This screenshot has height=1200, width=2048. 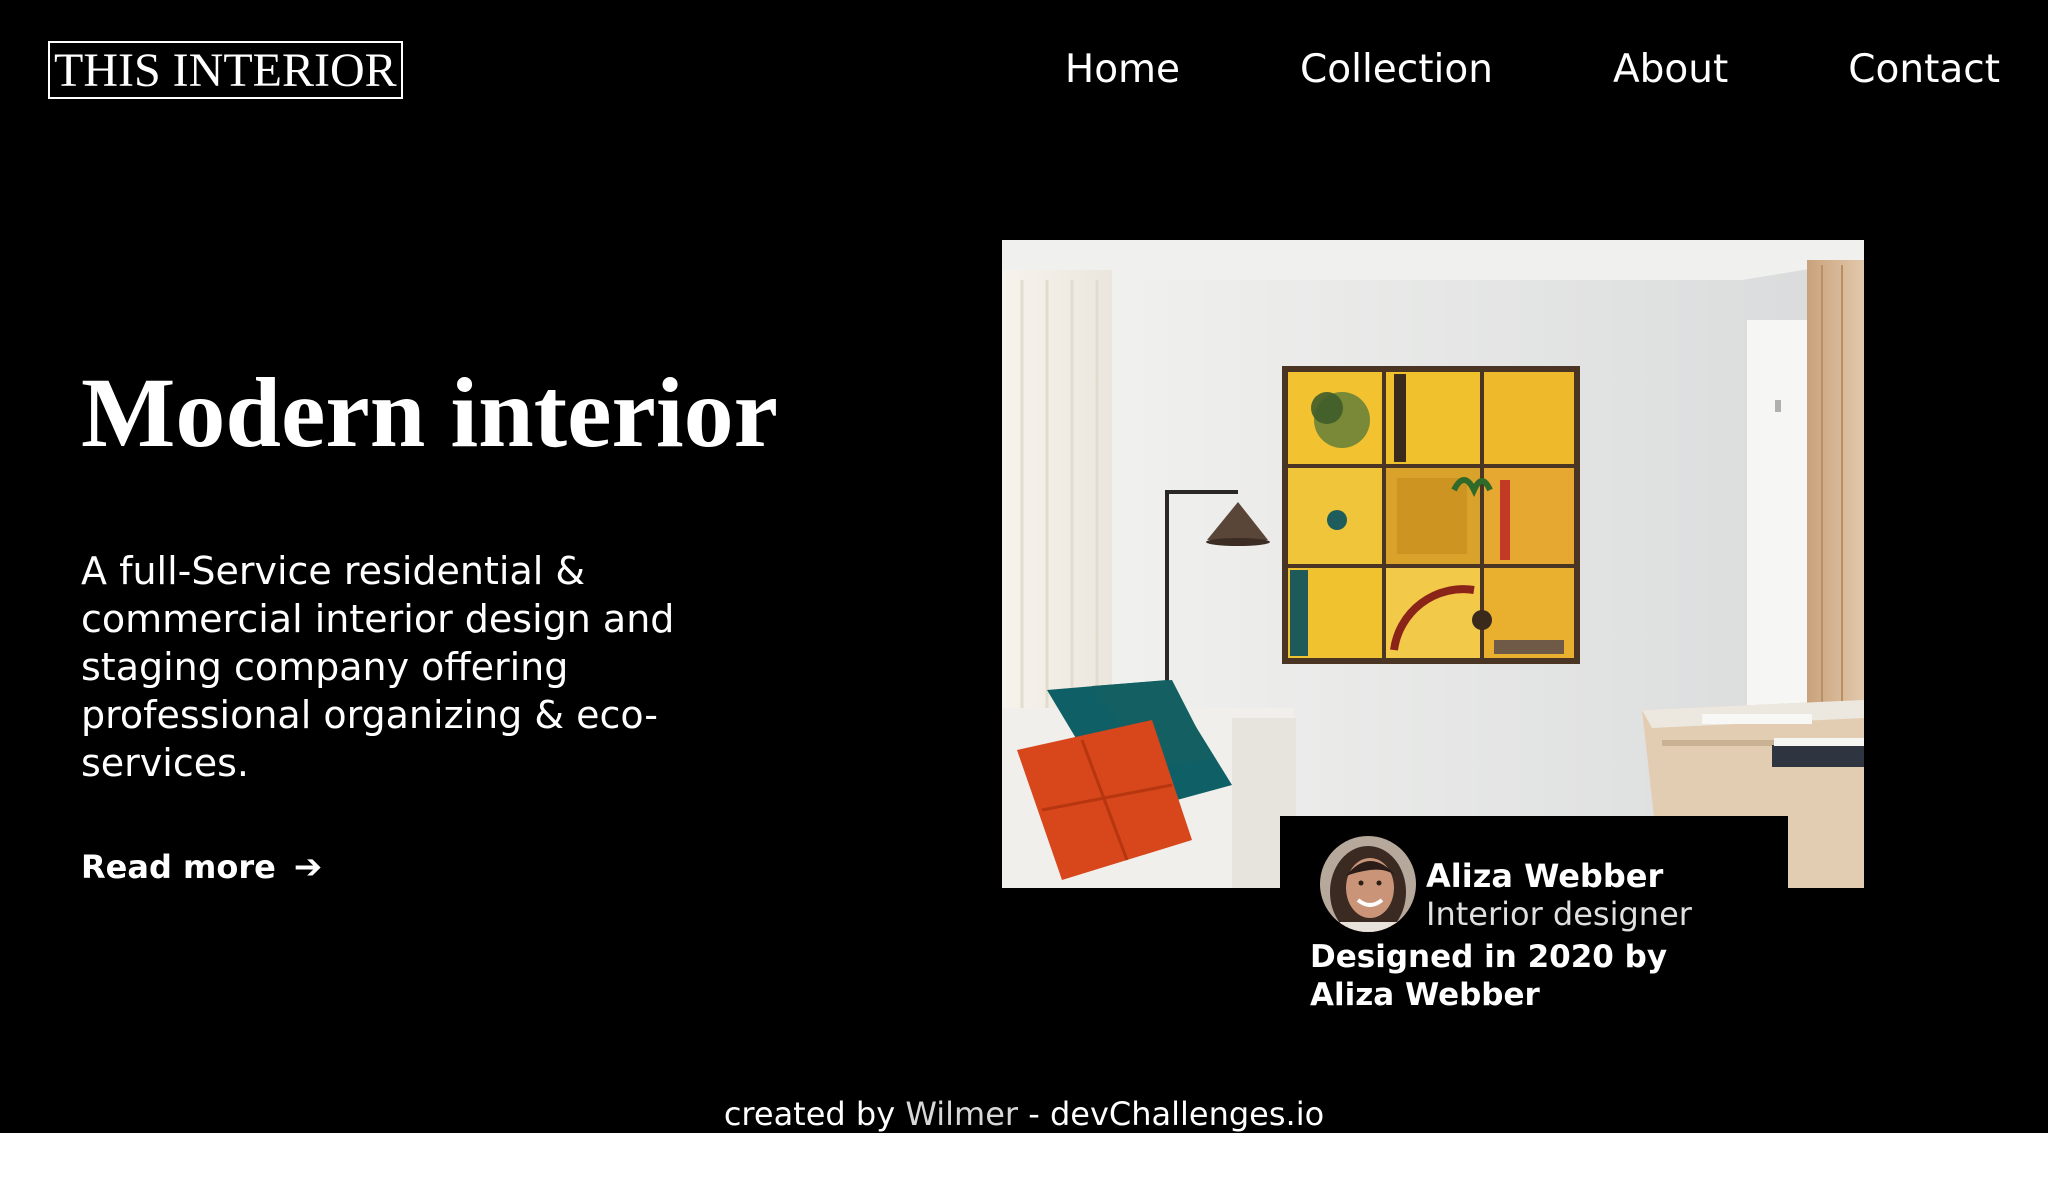 What do you see at coordinates (1924, 70) in the screenshot?
I see `nav-contact-link: Contact` at bounding box center [1924, 70].